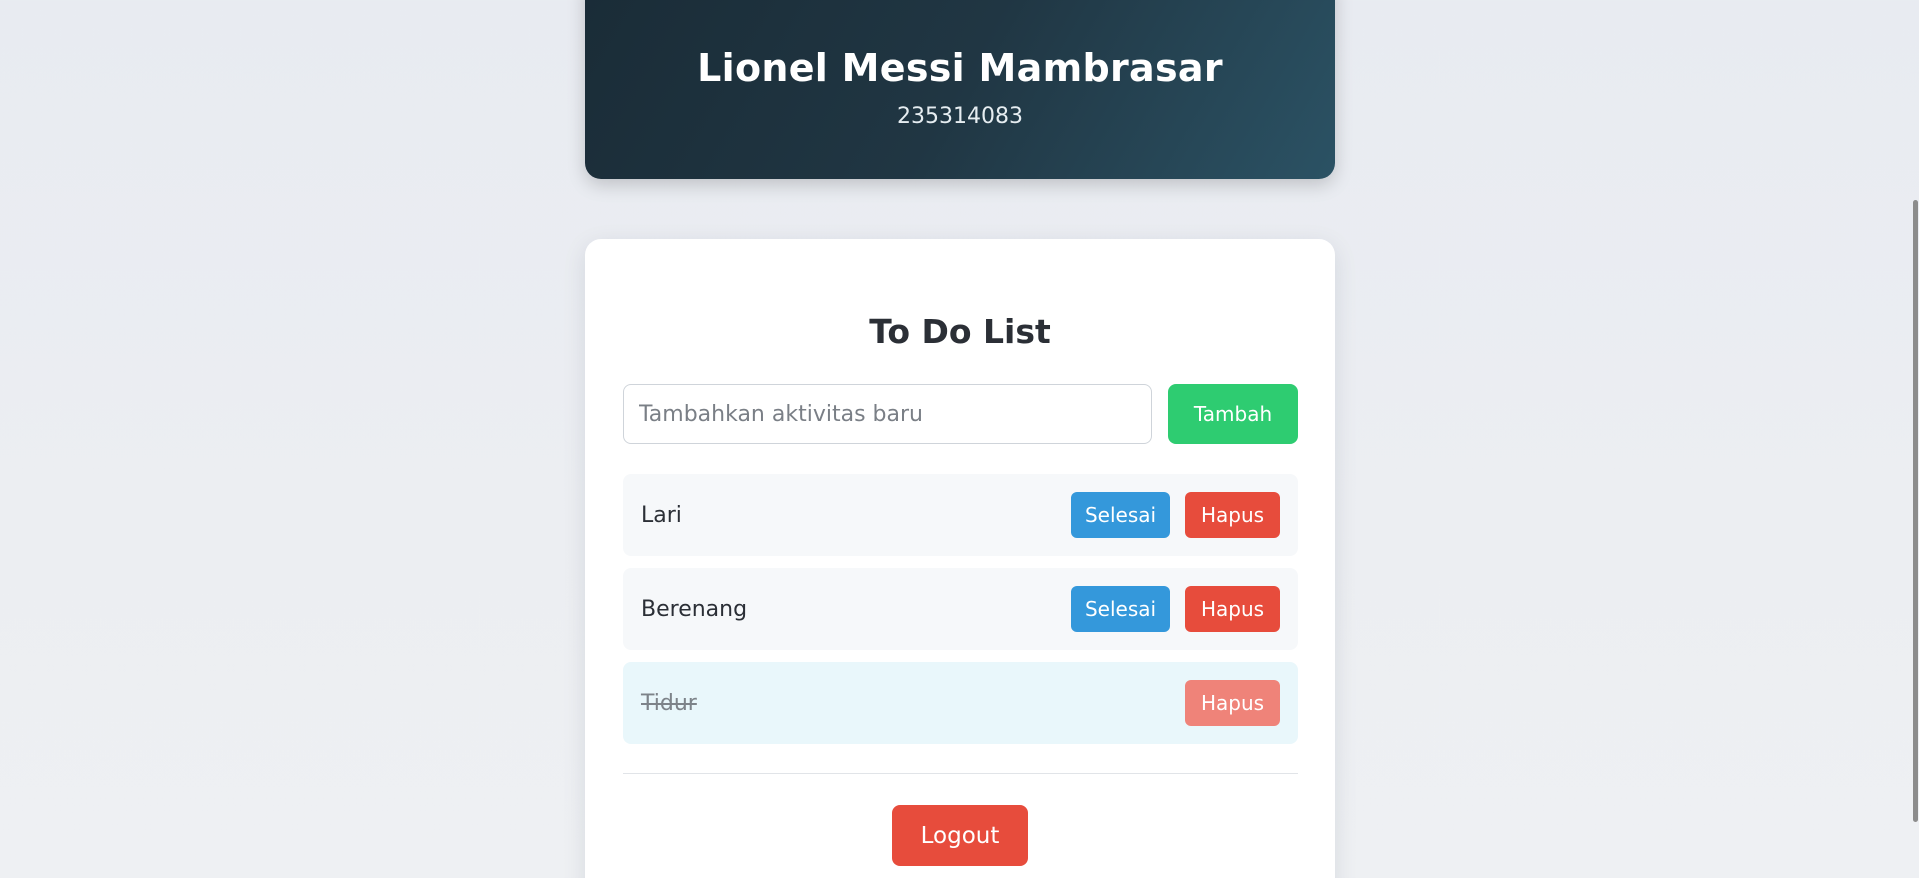  Describe the element at coordinates (960, 835) in the screenshot. I see `logout-button: Logout` at that location.